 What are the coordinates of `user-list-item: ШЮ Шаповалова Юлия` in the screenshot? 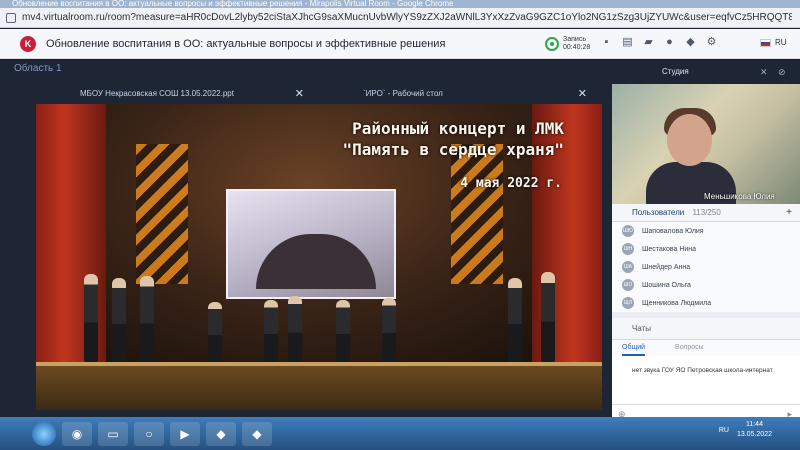 It's located at (706, 231).